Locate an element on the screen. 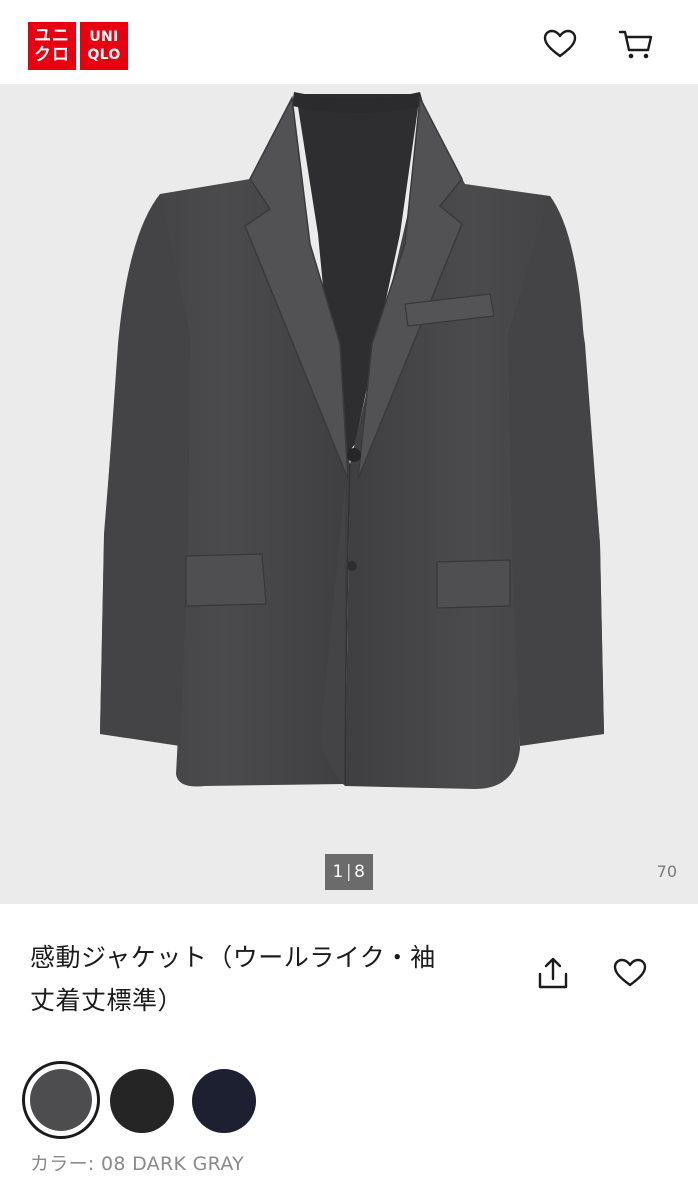  logo-latin-row-1: UNI is located at coordinates (104, 37).